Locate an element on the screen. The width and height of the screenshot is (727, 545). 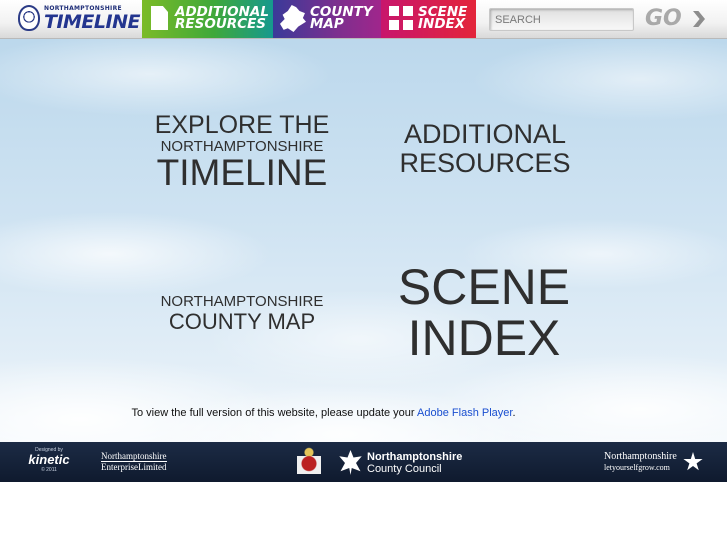
explore-timeline-link: EXPLORE THE NORTHAMPTONSHIRE TIMELINE is located at coordinates (242, 152).